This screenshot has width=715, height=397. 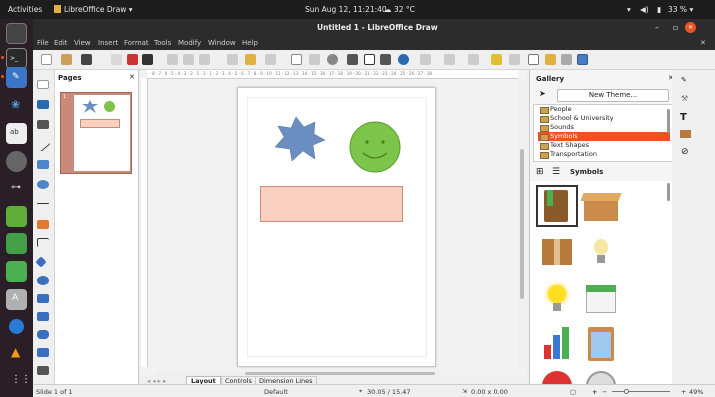 What do you see at coordinates (675, 27) in the screenshot?
I see `maximize-button: ▫` at bounding box center [675, 27].